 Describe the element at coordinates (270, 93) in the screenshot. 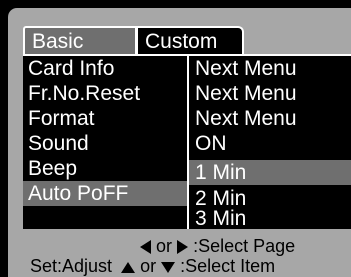

I see `value-fr-no-reset: Next Menu` at that location.